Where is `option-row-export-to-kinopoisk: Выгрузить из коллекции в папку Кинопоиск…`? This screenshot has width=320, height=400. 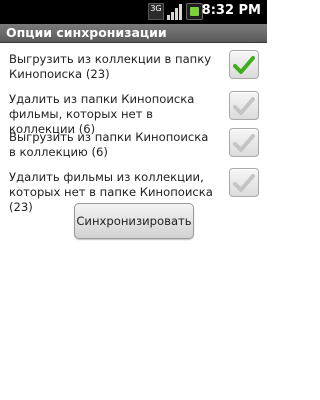
option-row-export-to-kinopoisk: Выгрузить из коллекции в папку Кинопоиск… is located at coordinates (133, 65).